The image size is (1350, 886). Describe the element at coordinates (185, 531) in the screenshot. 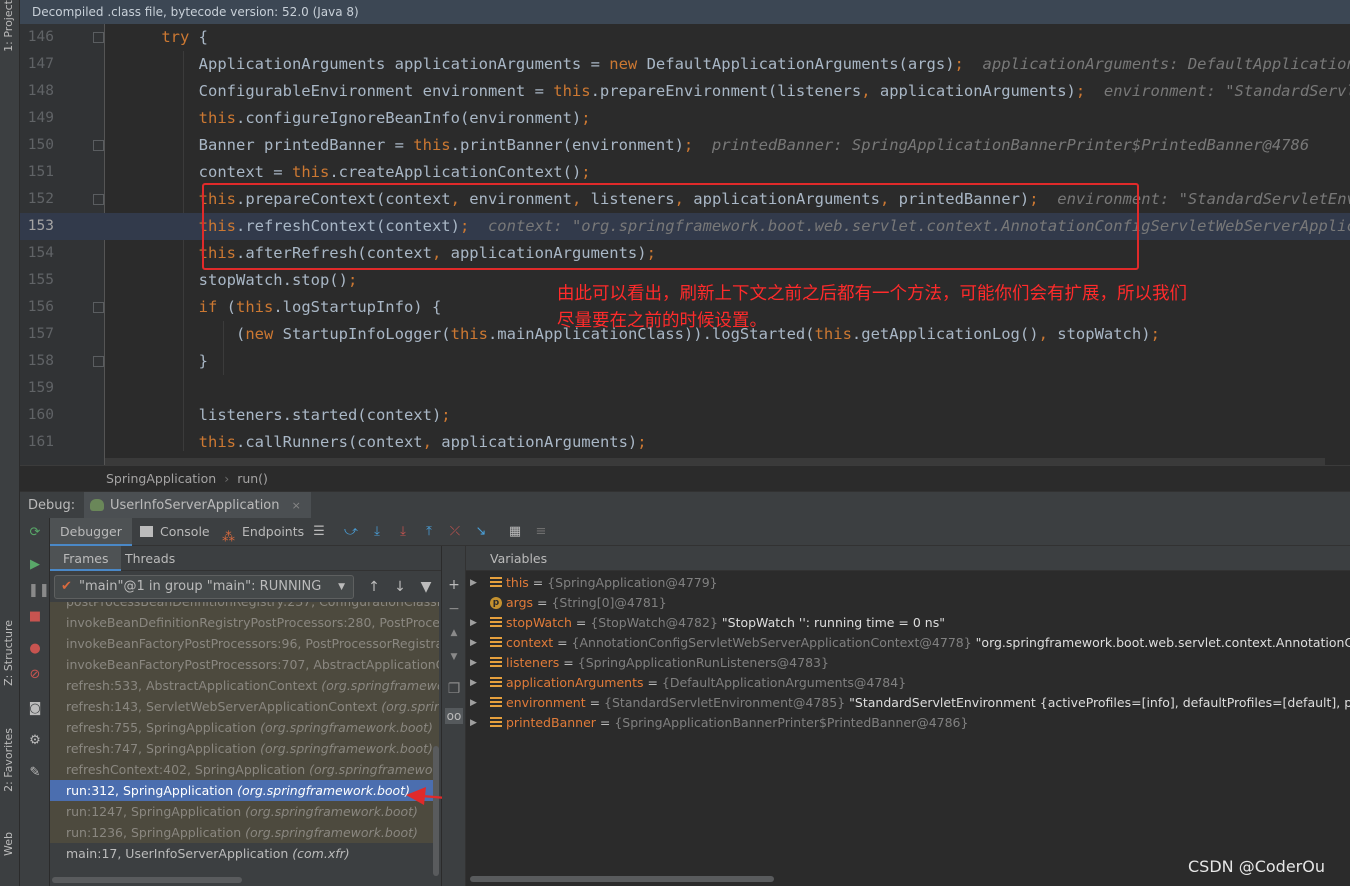

I see `tab-console-label: Console` at that location.